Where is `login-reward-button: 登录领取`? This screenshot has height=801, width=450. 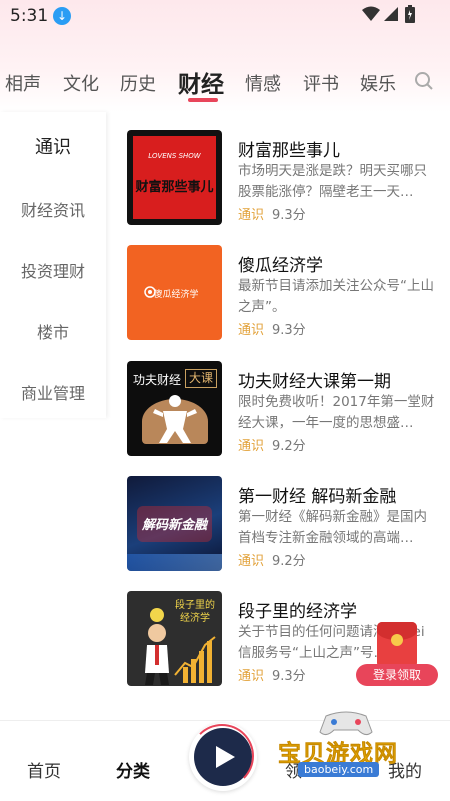
login-reward-button: 登录领取 is located at coordinates (397, 675).